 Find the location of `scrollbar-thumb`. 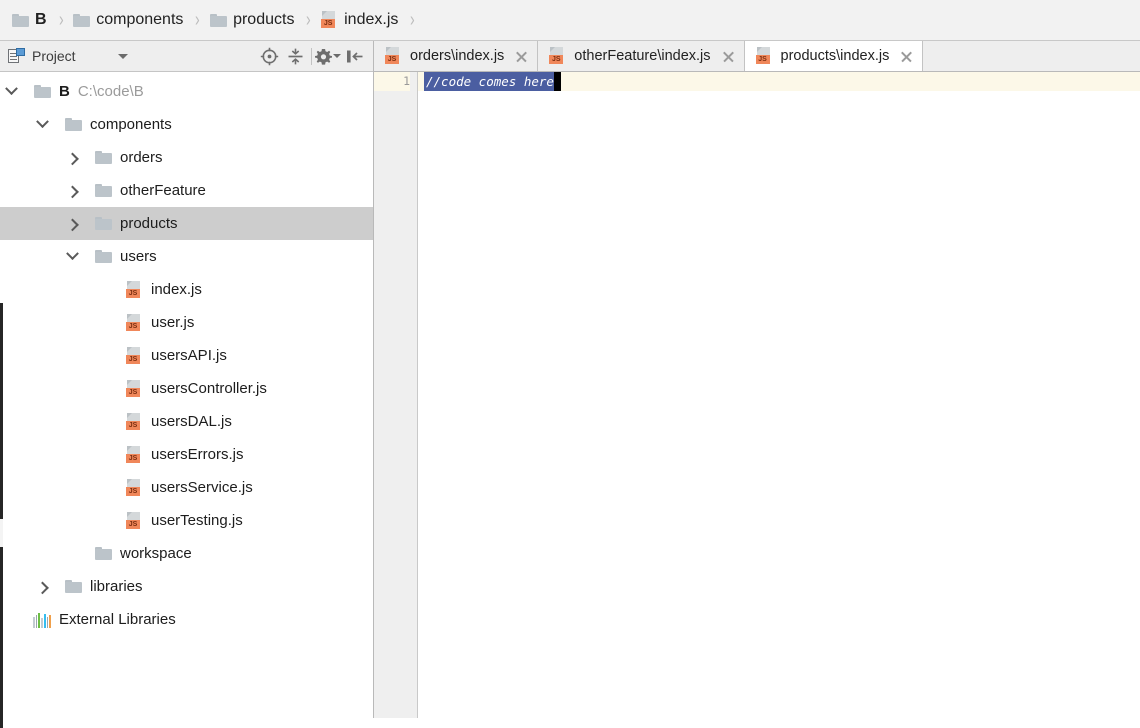

scrollbar-thumb is located at coordinates (1, 533).